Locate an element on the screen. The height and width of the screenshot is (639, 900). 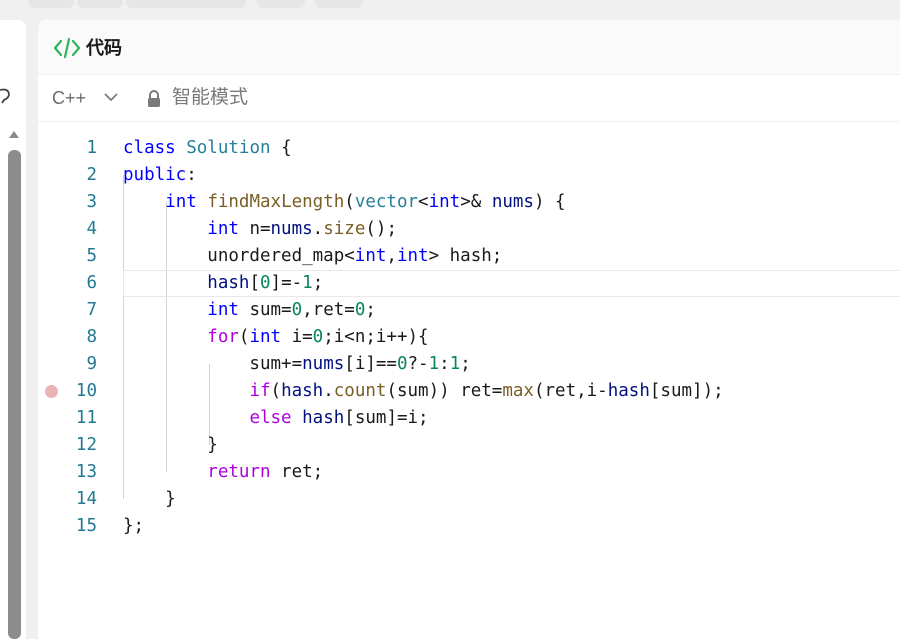
panel-title: 代码 is located at coordinates (104, 48).